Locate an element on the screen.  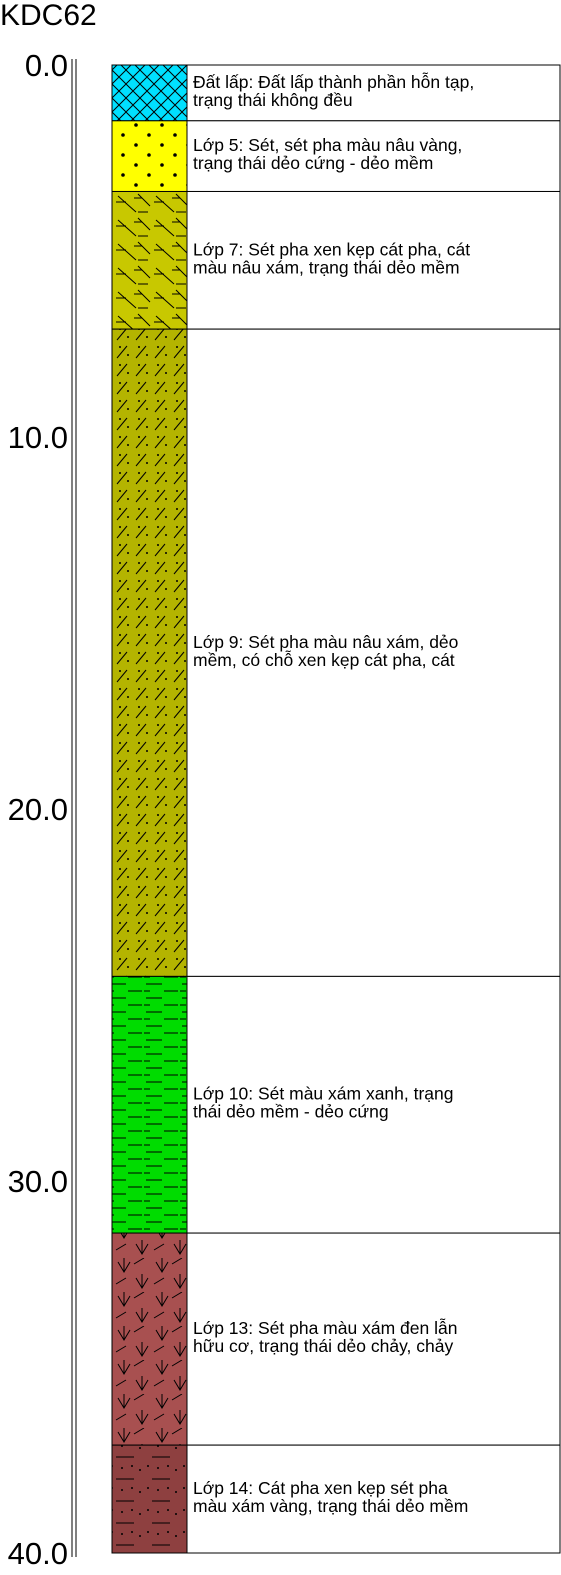
layer-description-line: trạng thái không đều is located at coordinates (273, 100).